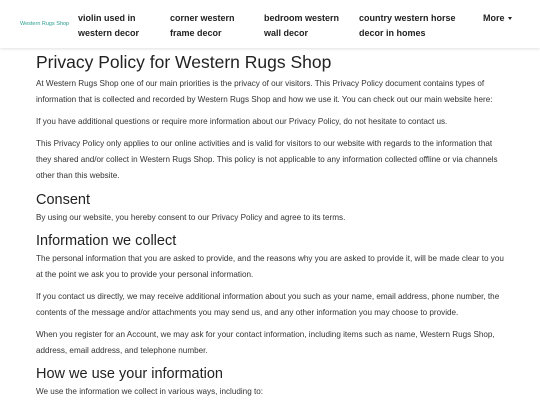 Image resolution: width=540 pixels, height=406 pixels. What do you see at coordinates (44, 24) in the screenshot?
I see `site-logo: Western Rugs Shop` at bounding box center [44, 24].